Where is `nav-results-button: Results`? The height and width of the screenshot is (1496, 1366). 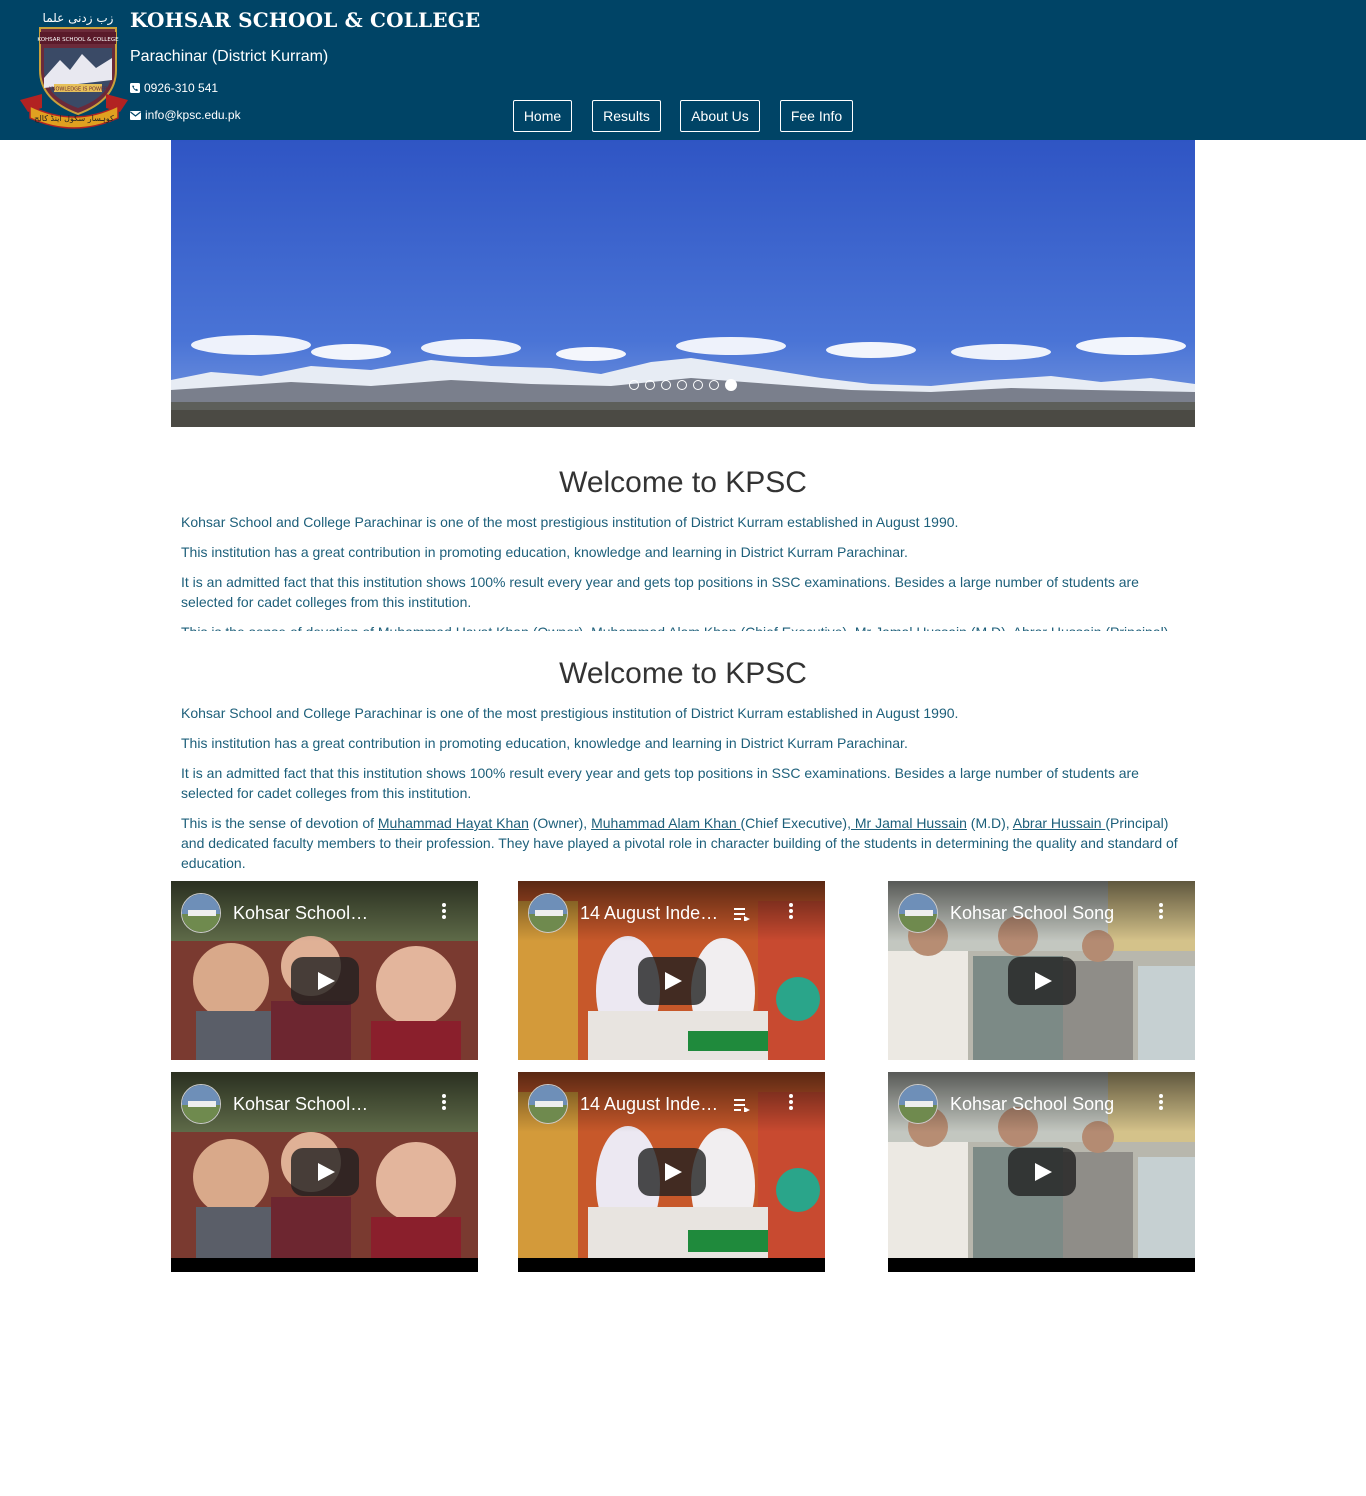 nav-results-button: Results is located at coordinates (626, 116).